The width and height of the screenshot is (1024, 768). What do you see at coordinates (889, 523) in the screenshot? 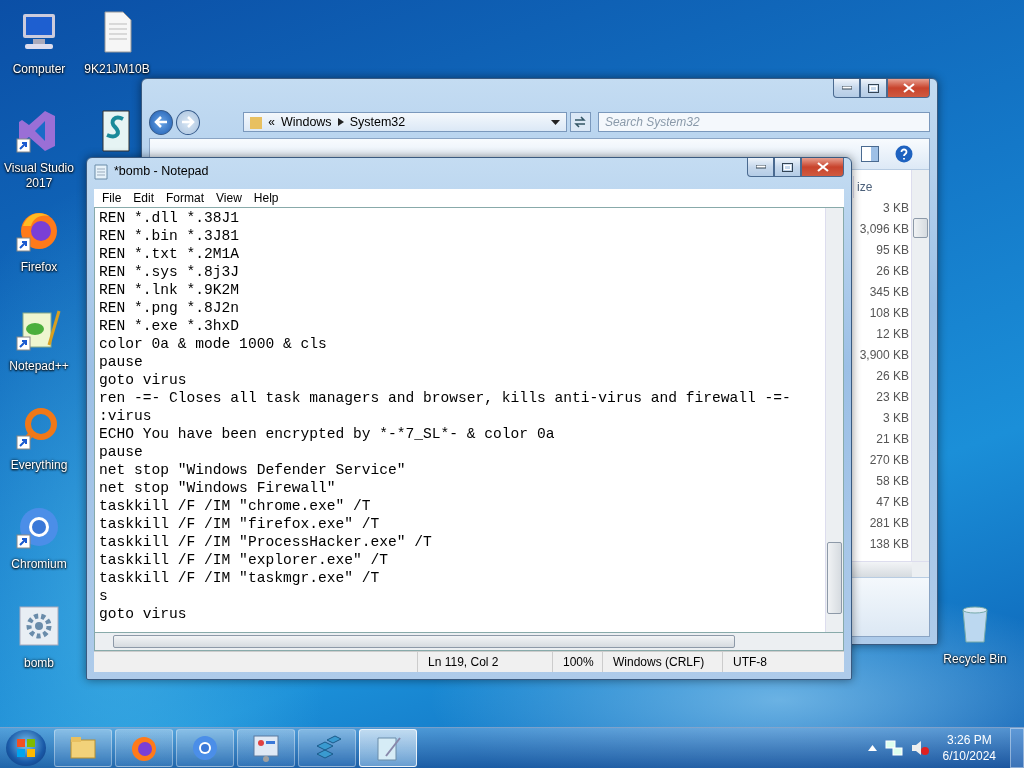
I see `file-size: 281 KB` at bounding box center [889, 523].